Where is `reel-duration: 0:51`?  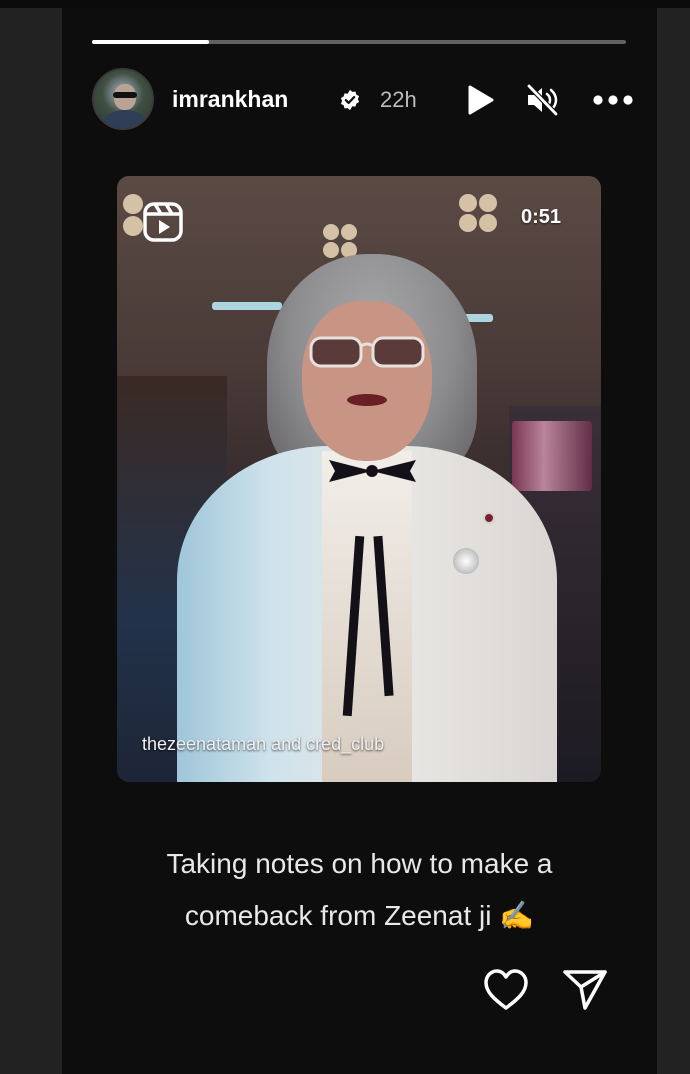 reel-duration: 0:51 is located at coordinates (541, 217).